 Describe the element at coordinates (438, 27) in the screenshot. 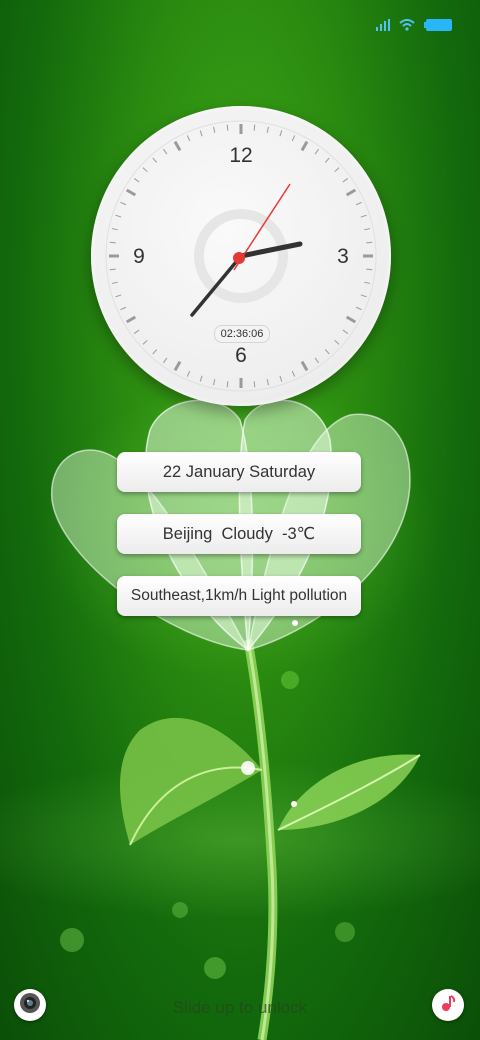

I see `battery-icon` at that location.